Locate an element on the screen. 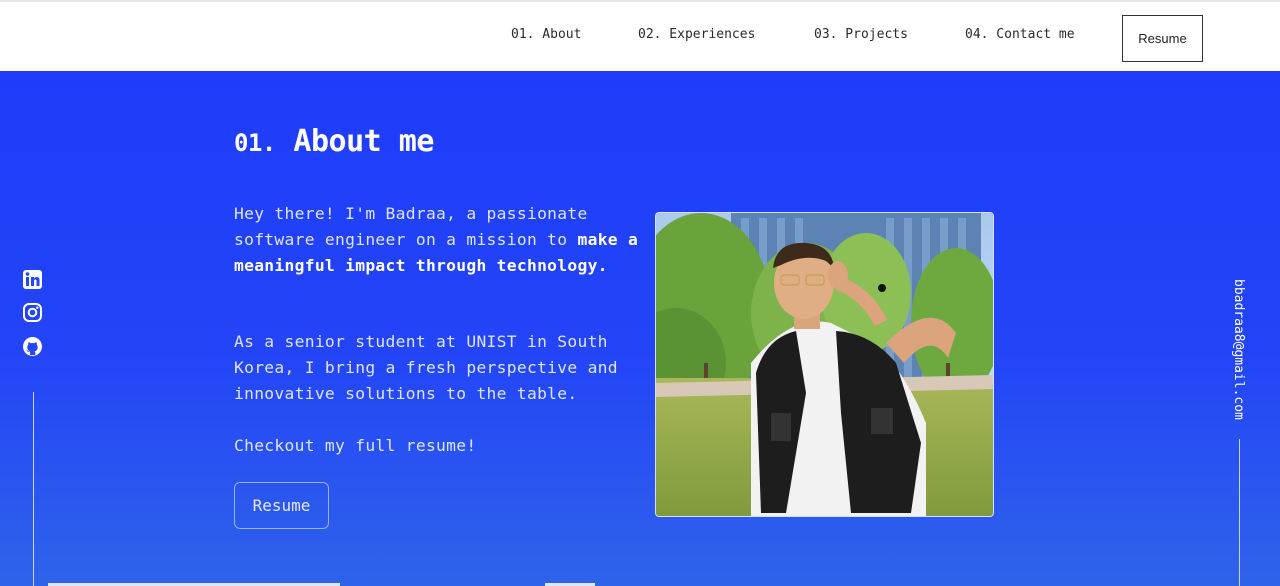  resume-button: Resume is located at coordinates (281, 505).